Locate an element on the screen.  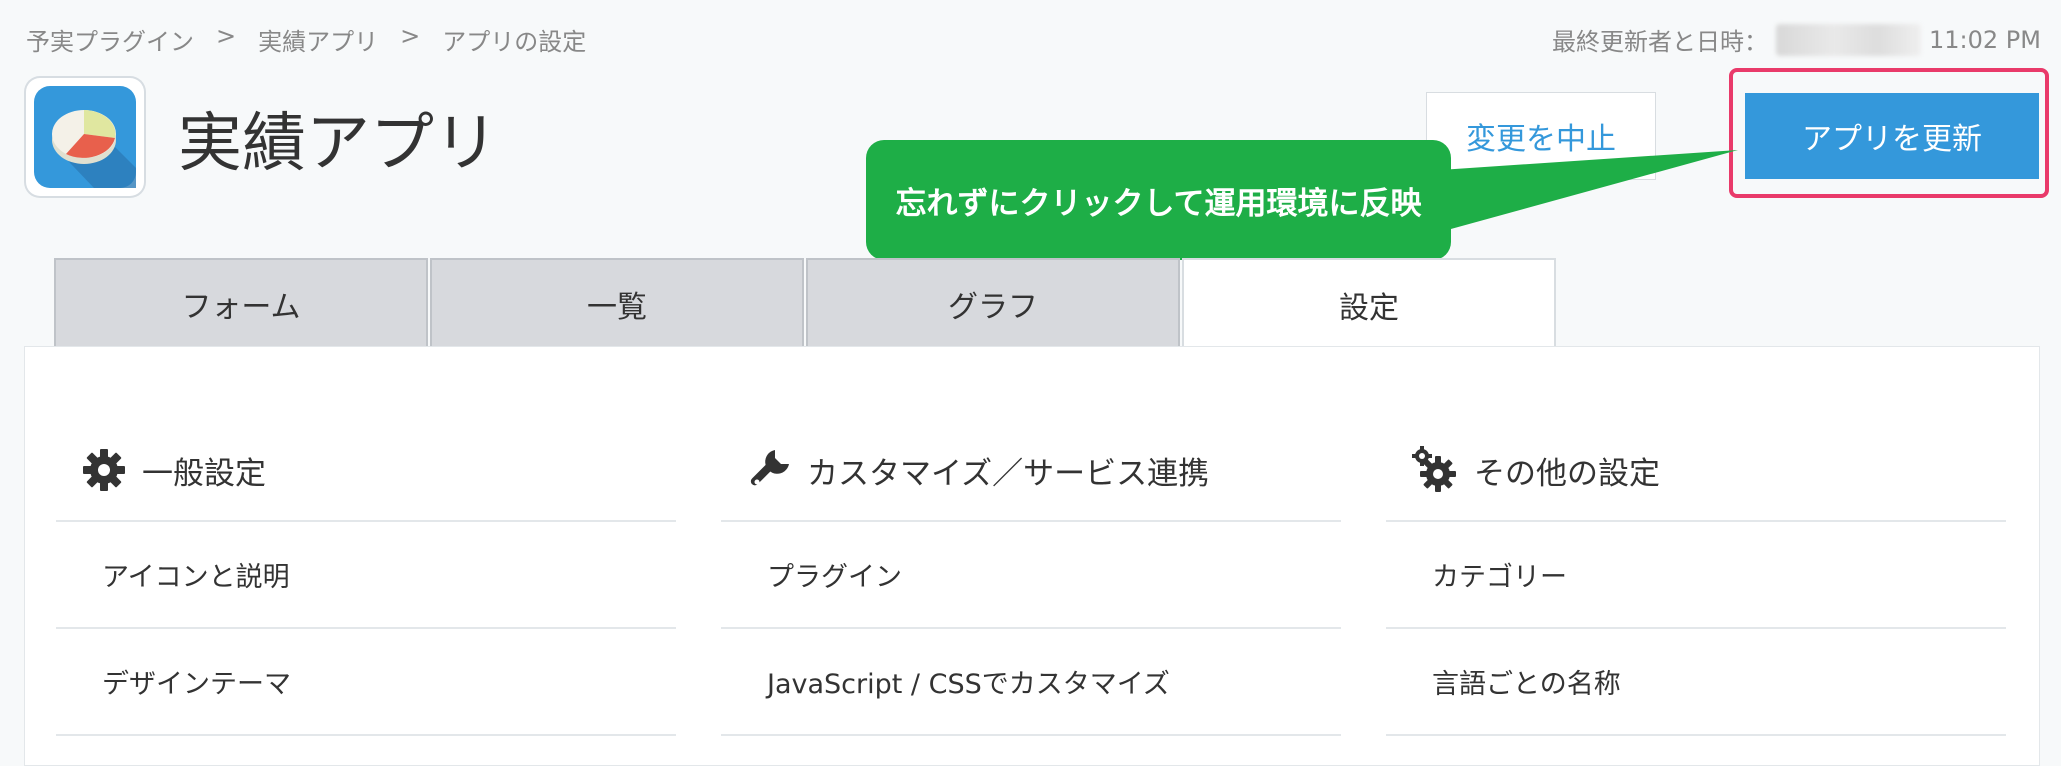
other-settings-title: その他の設定 is located at coordinates (1567, 473).